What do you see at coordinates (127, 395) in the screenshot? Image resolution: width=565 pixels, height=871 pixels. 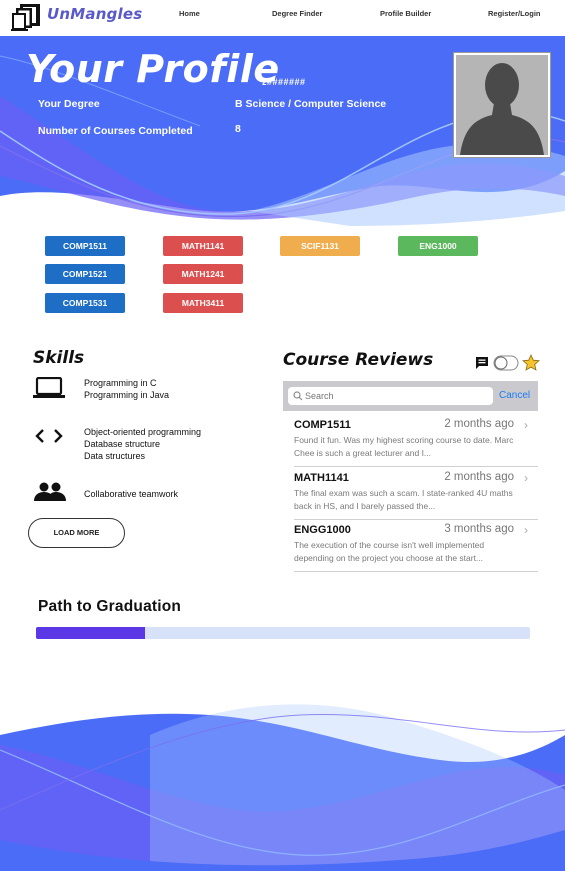 I see `skill-item: Programming in Java` at bounding box center [127, 395].